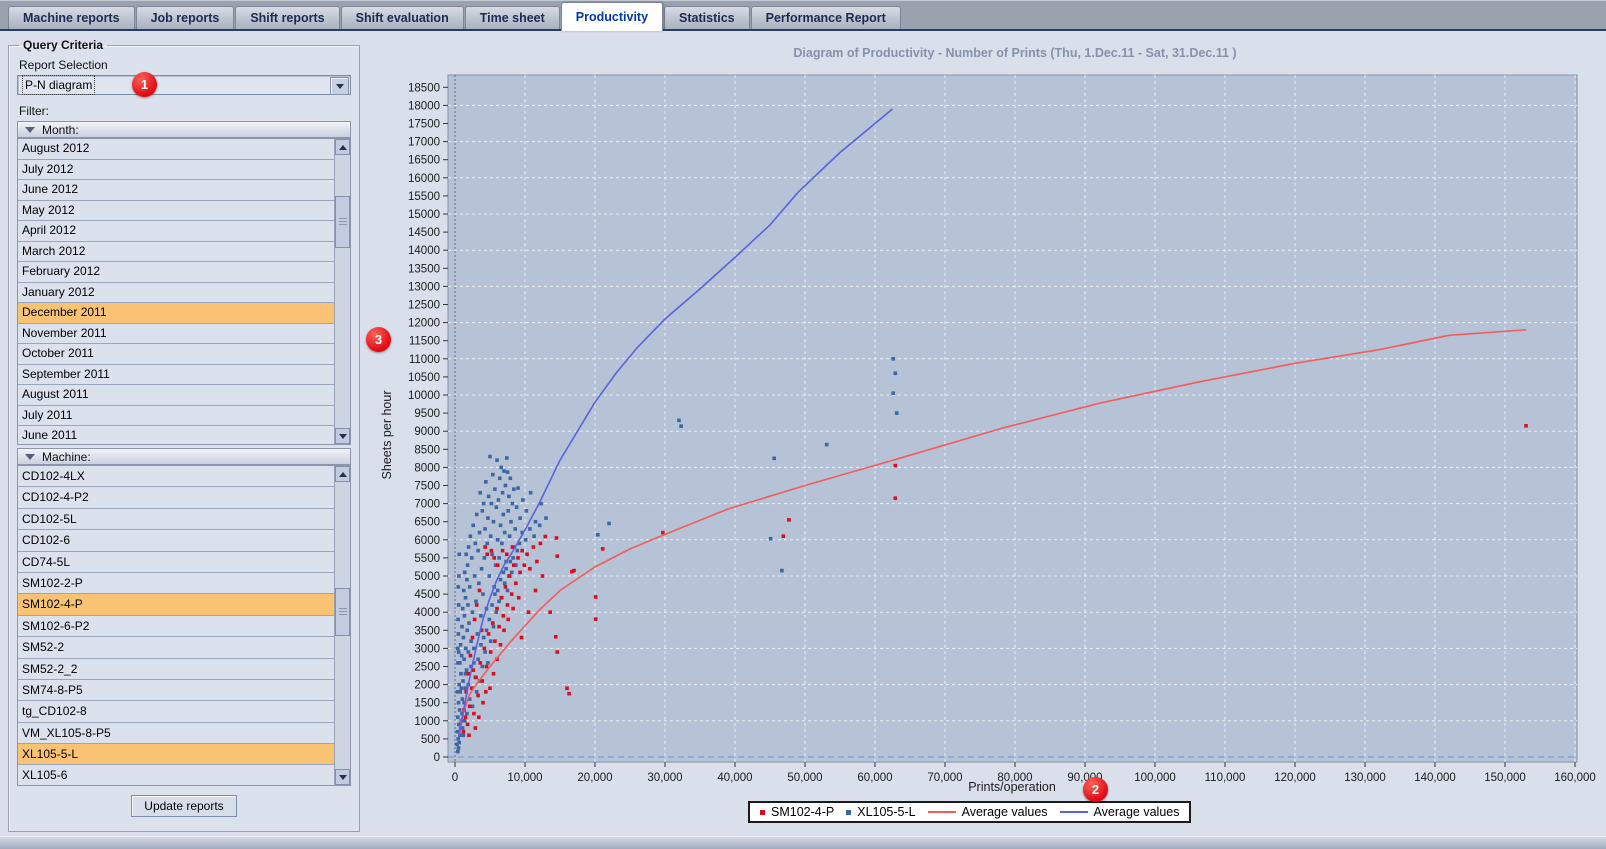  What do you see at coordinates (424, 106) in the screenshot?
I see `svg-text: 18000` at bounding box center [424, 106].